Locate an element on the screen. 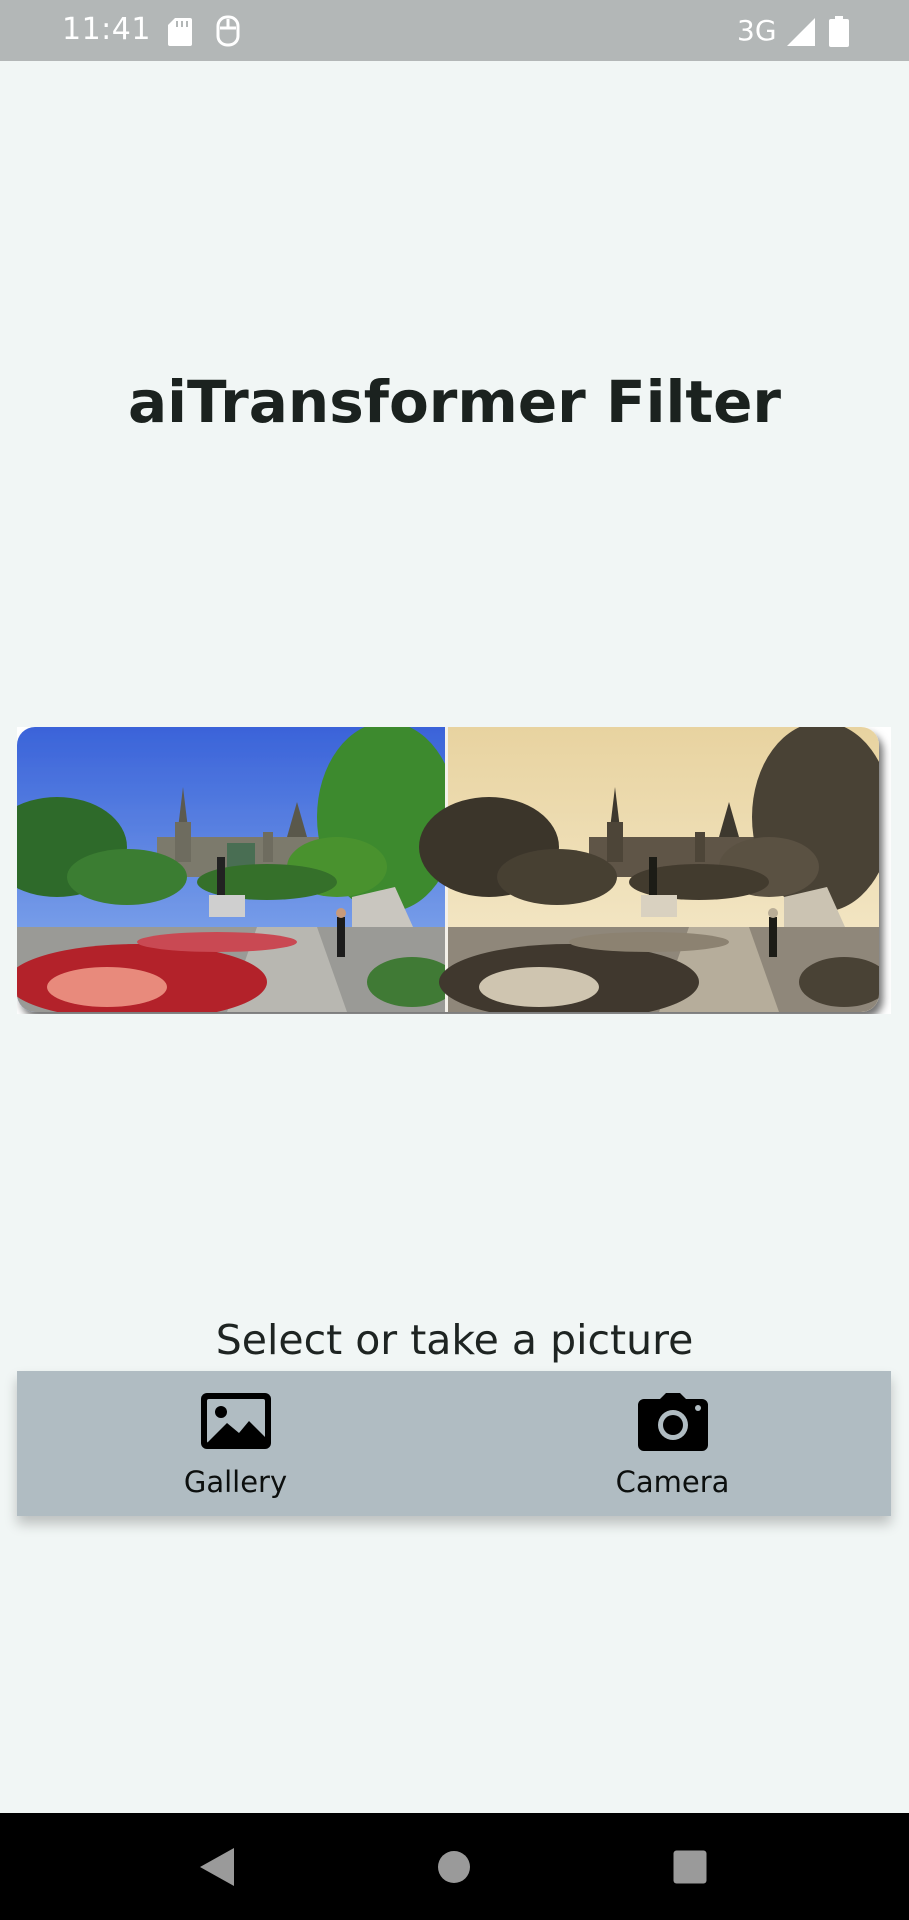  sd-card-icon is located at coordinates (180, 32).